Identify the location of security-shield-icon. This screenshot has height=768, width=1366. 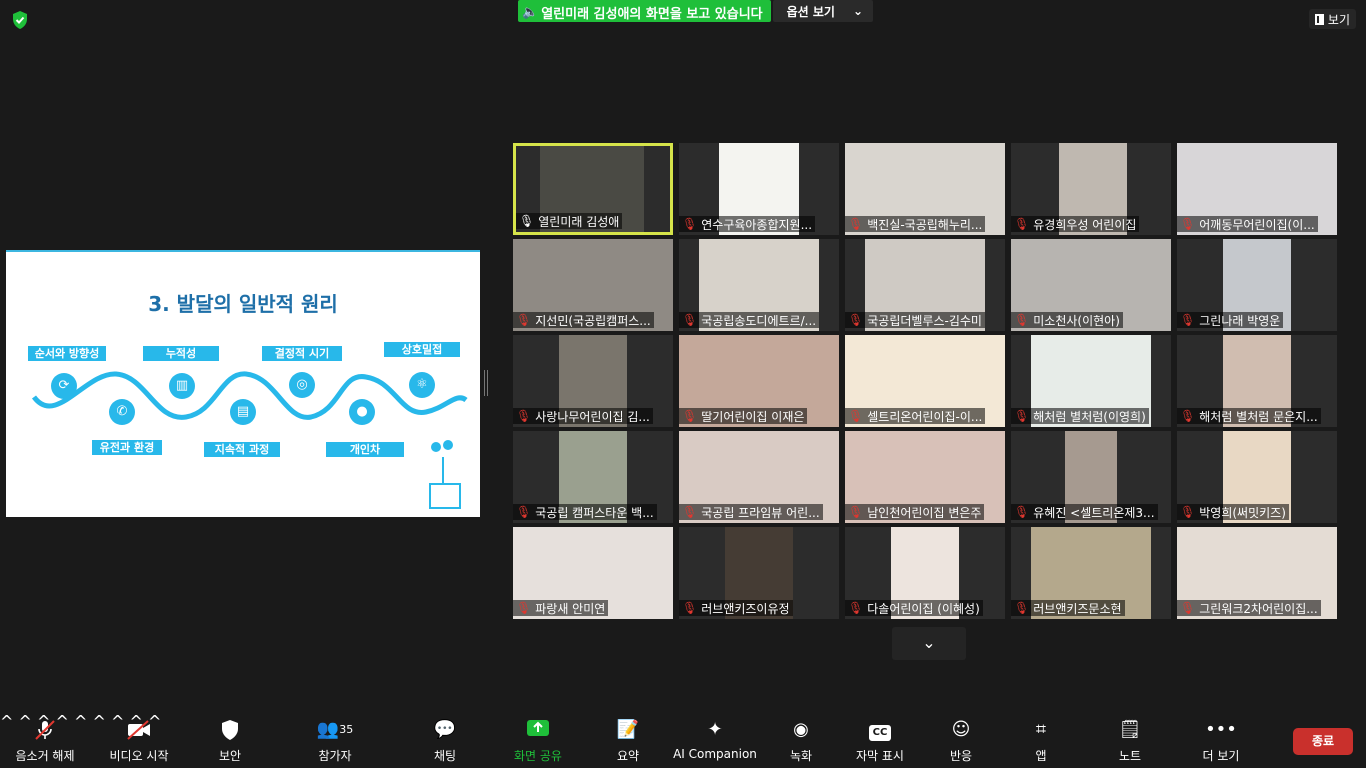
(20, 20).